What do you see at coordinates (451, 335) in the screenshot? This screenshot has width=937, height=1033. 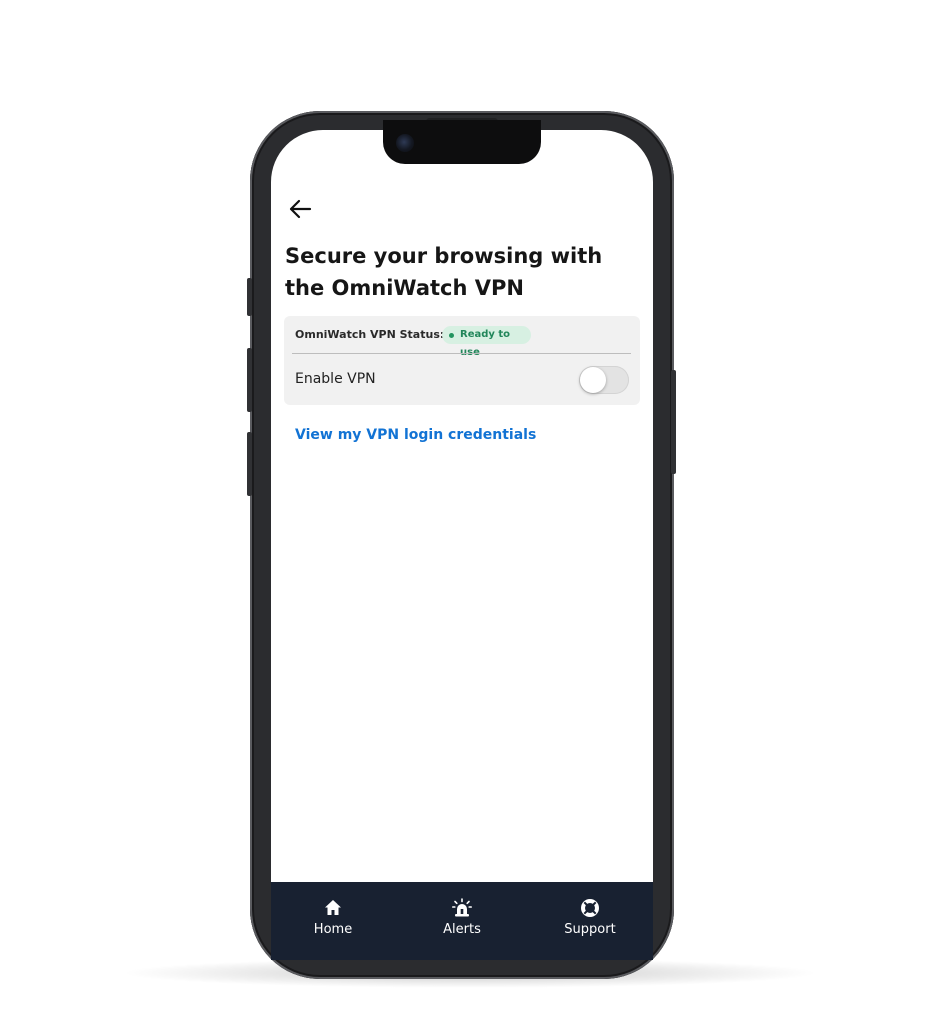 I see `status-dot-icon` at bounding box center [451, 335].